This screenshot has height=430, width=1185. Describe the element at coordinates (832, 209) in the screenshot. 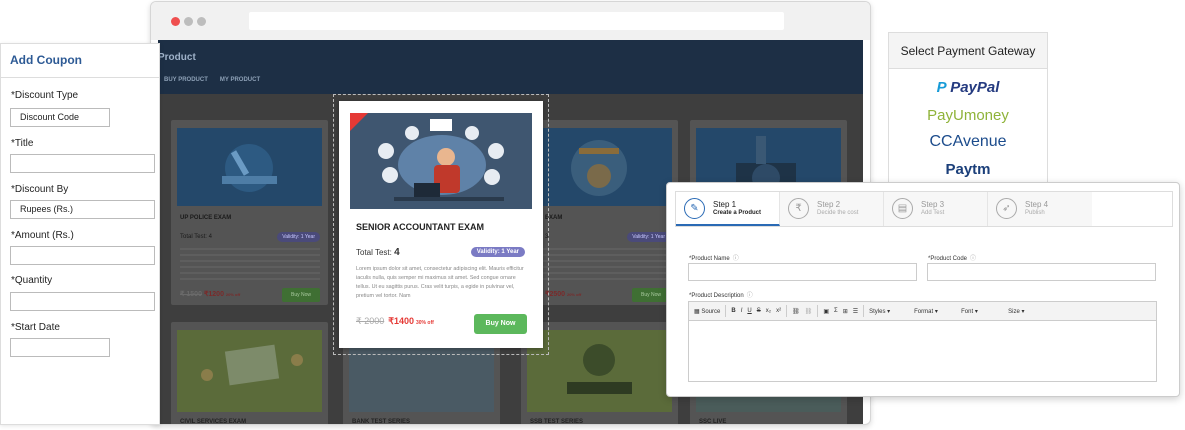

I see `step-2: ₹ Step 2 Decide the cost` at that location.